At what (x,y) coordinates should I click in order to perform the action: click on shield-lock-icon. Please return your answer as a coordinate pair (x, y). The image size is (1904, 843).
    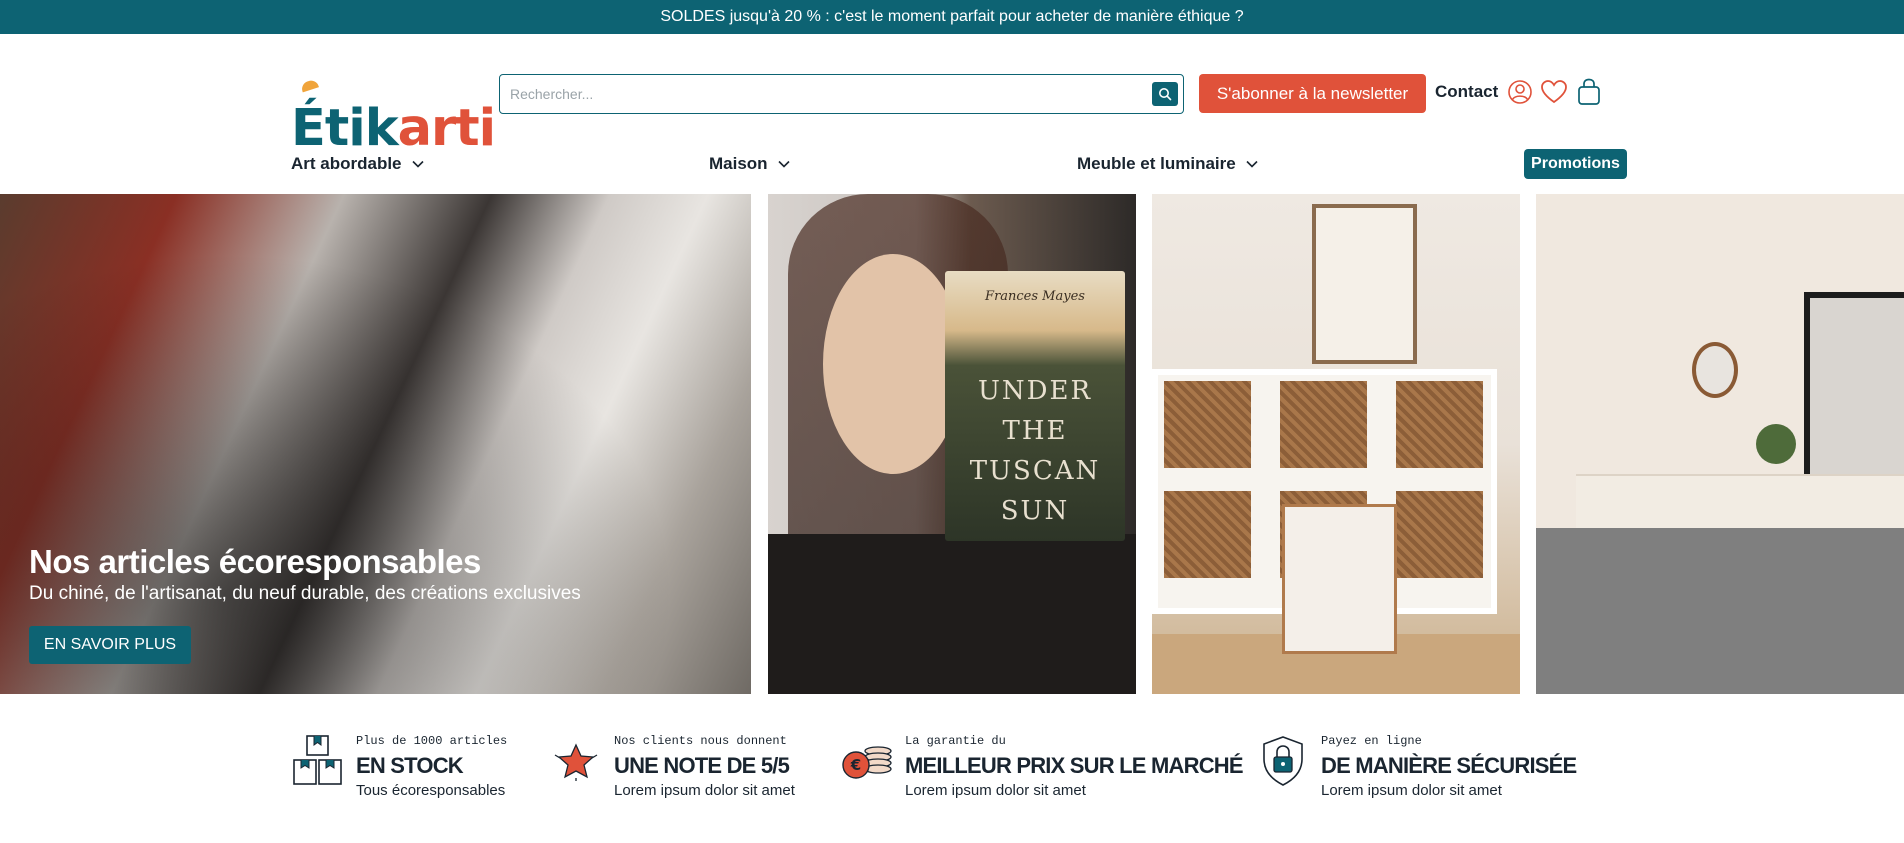
    Looking at the image, I should click on (1283, 761).